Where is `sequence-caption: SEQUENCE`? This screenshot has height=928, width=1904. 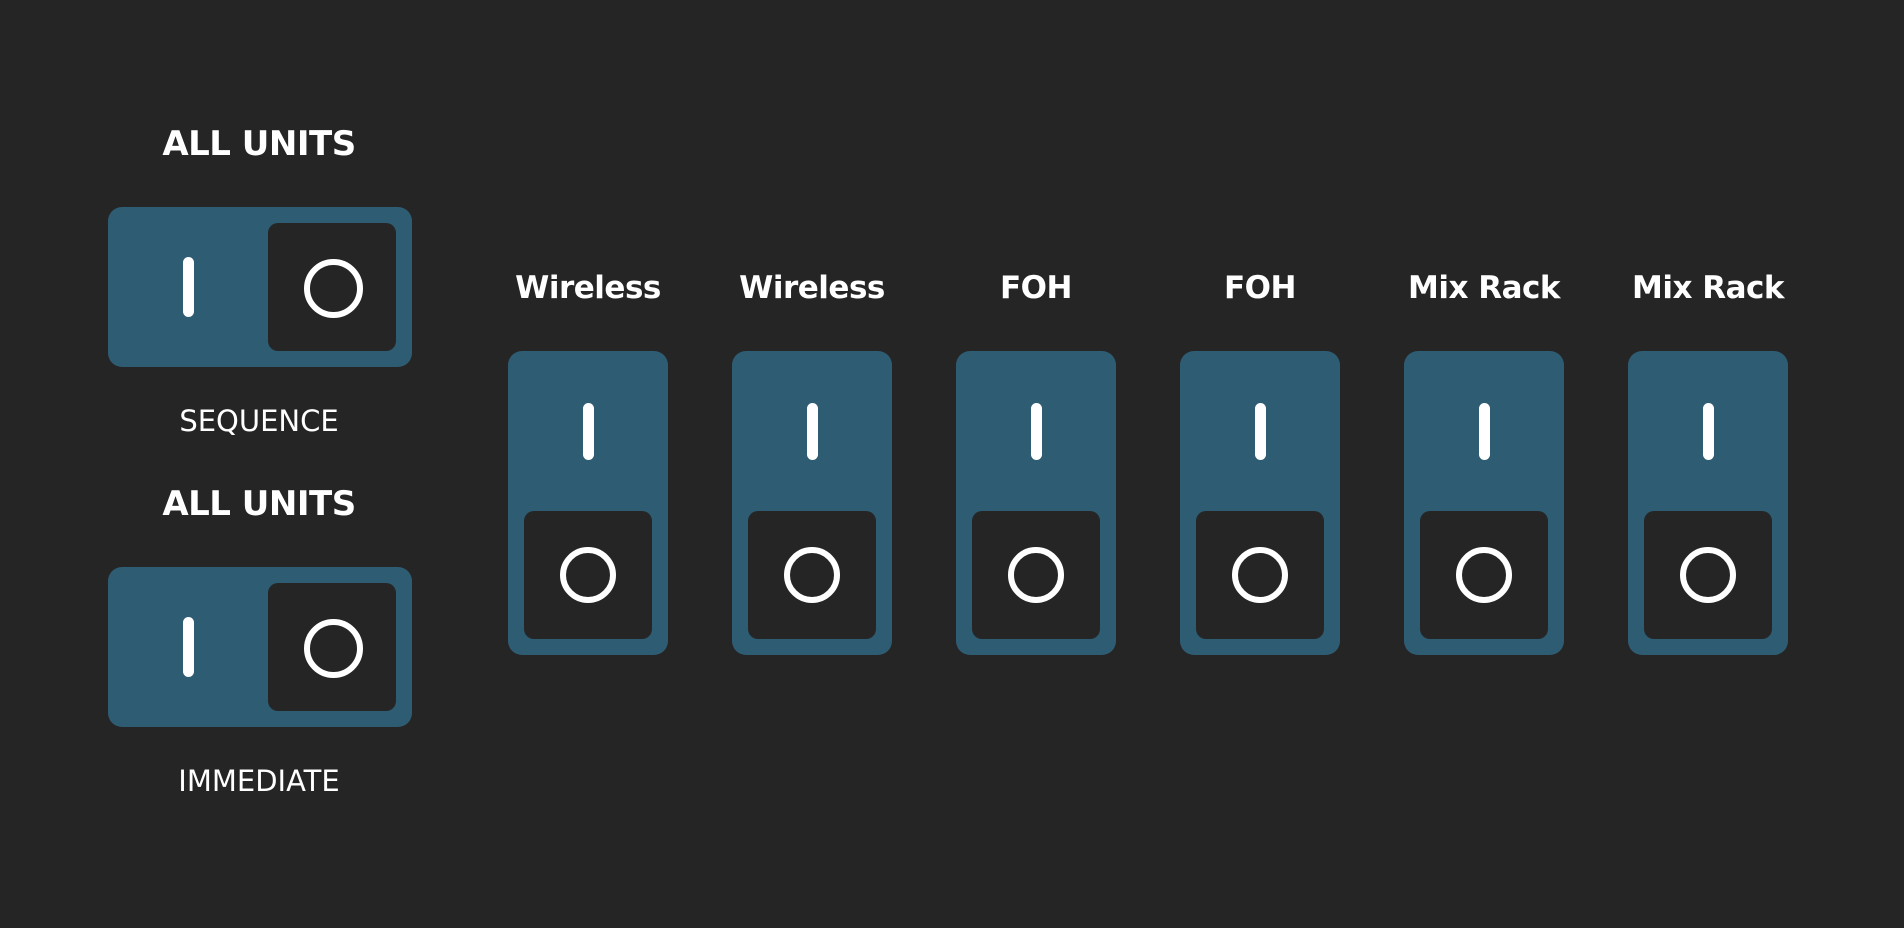
sequence-caption: SEQUENCE is located at coordinates (259, 421).